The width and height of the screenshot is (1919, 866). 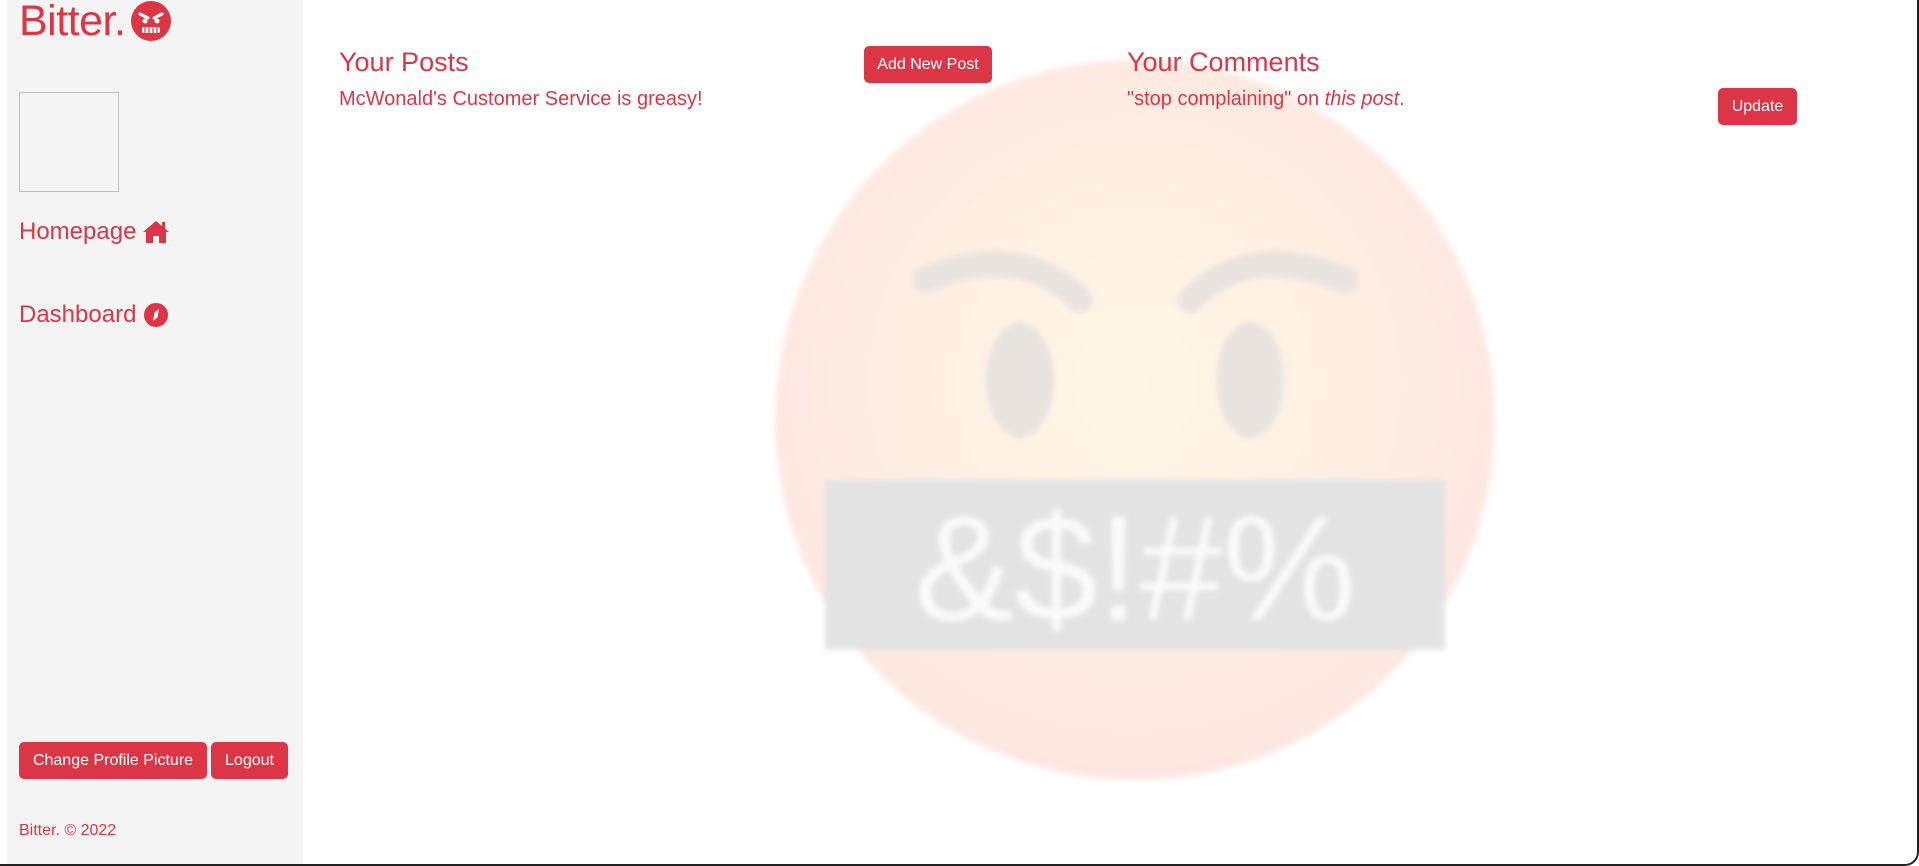 I want to click on add-new-post-button: Add New Post, so click(x=928, y=64).